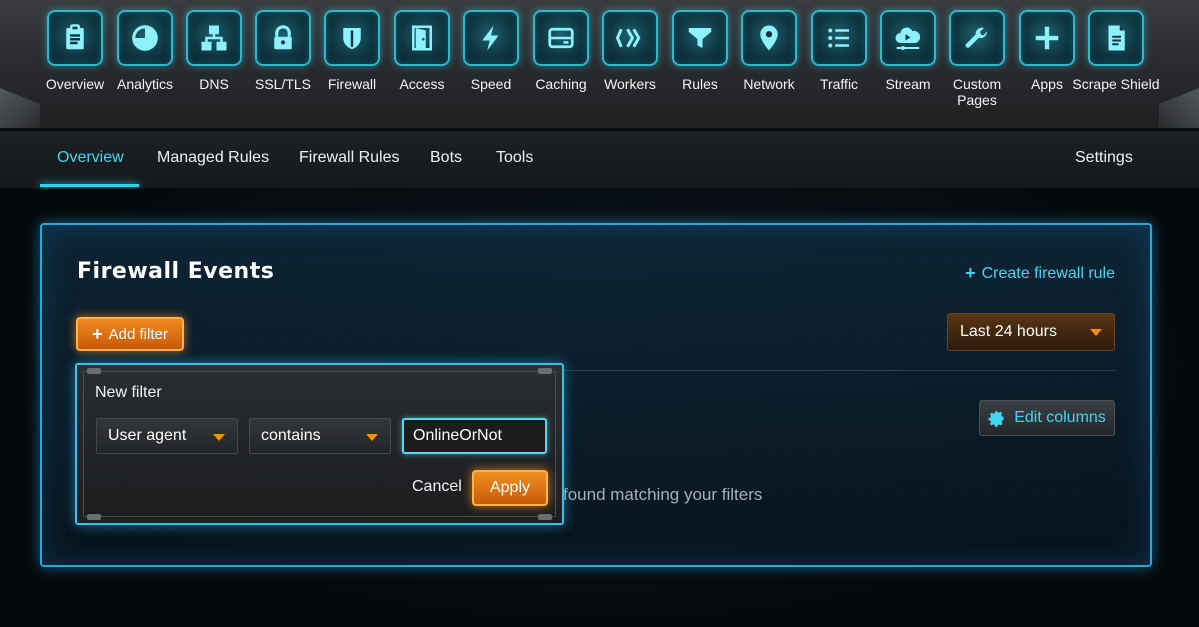 The width and height of the screenshot is (1199, 627). Describe the element at coordinates (663, 494) in the screenshot. I see `empty-state-text: found matching your filters` at that location.